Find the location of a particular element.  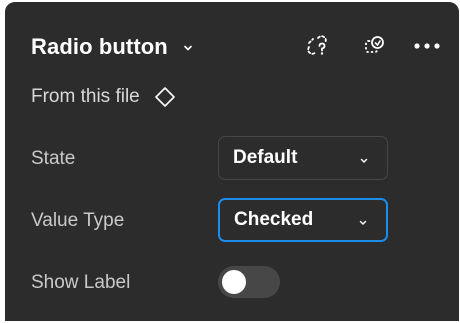

state-label: State is located at coordinates (53, 158).